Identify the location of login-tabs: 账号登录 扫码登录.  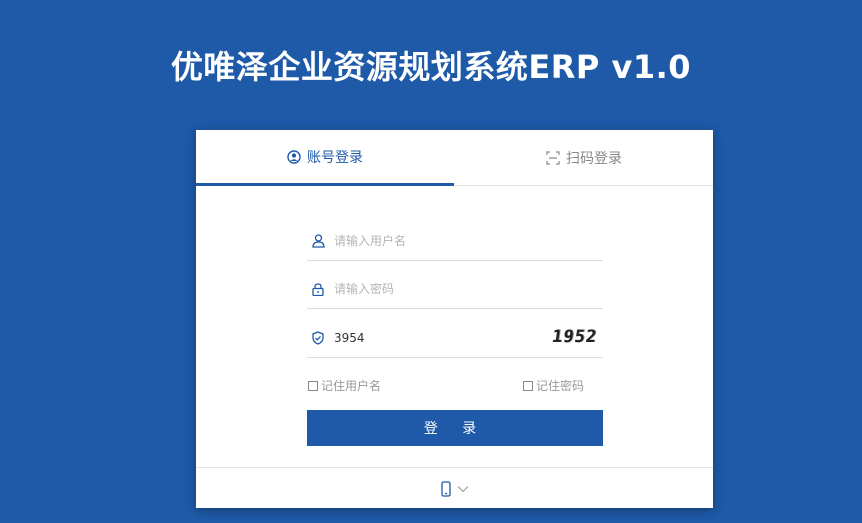
(454, 158).